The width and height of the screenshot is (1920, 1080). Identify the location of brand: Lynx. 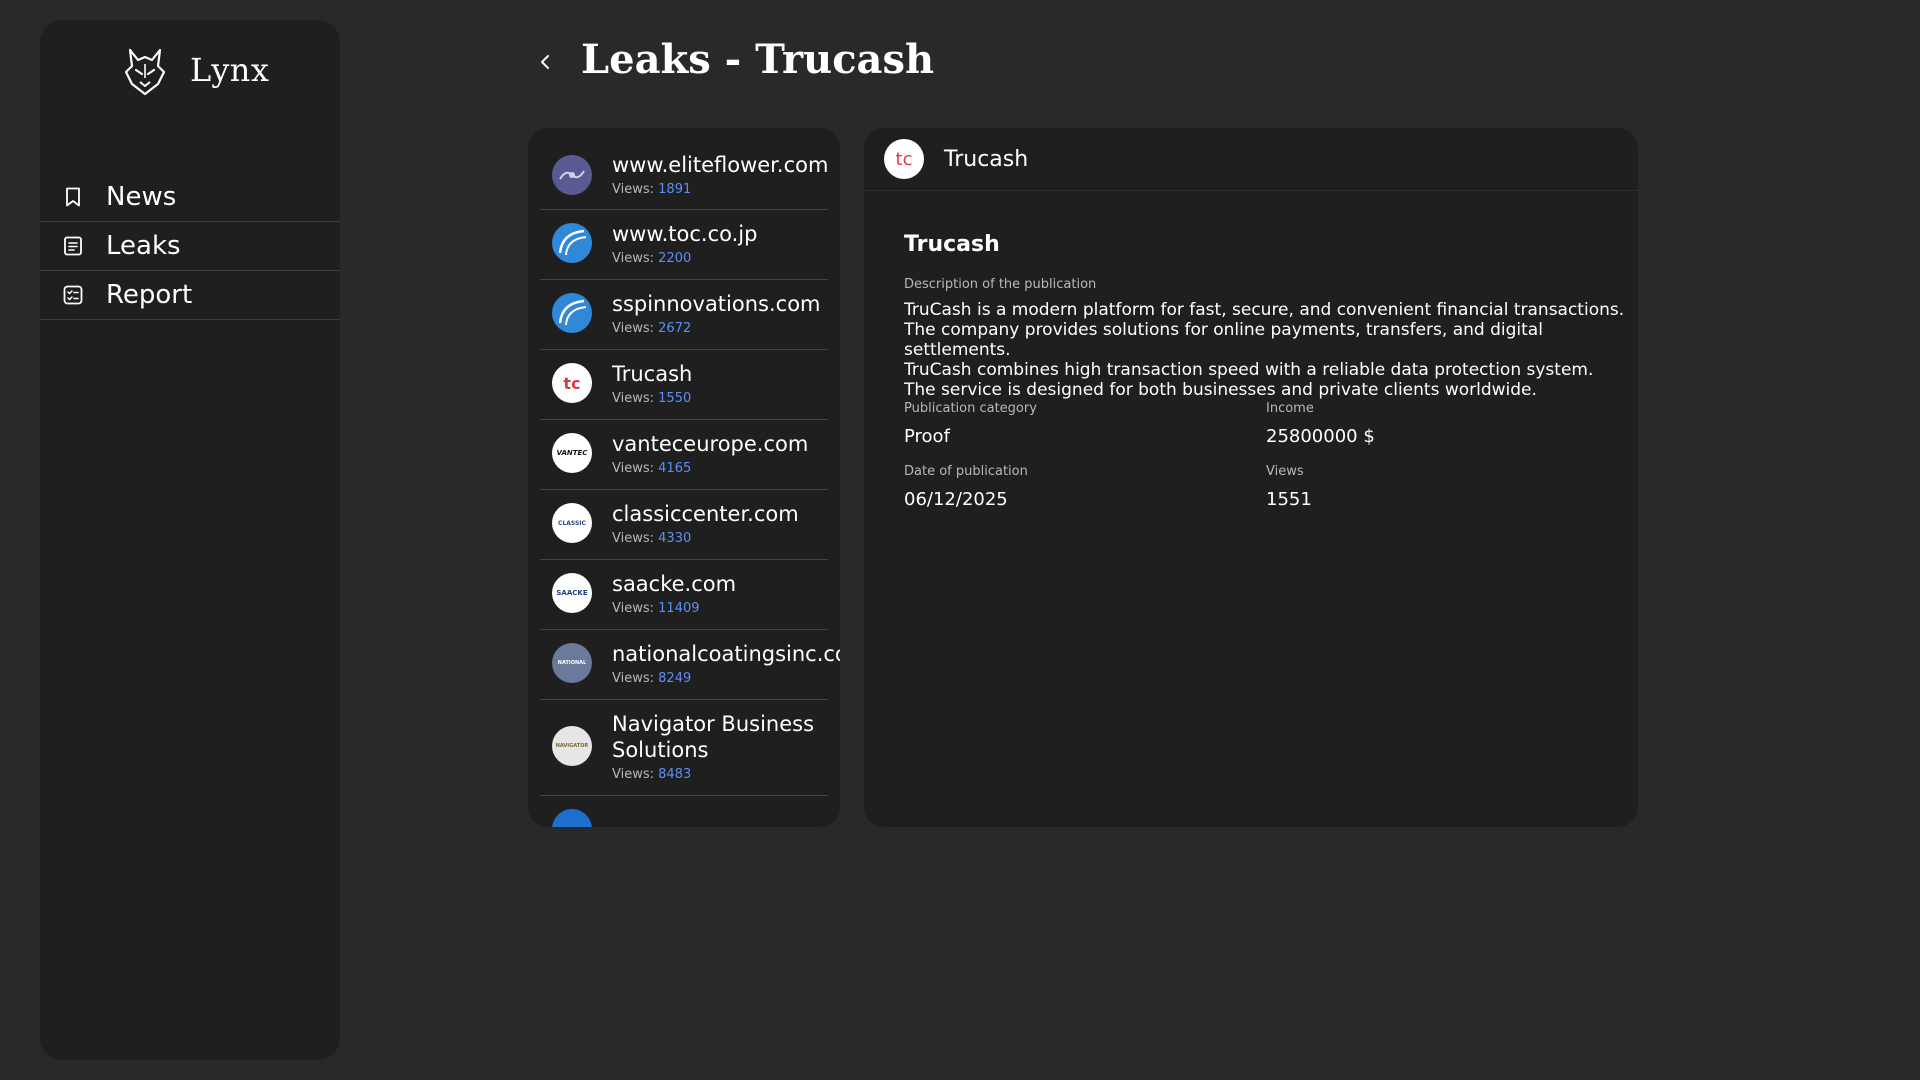
(194, 70).